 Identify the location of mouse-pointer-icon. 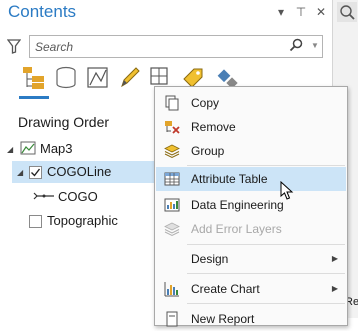
(287, 190).